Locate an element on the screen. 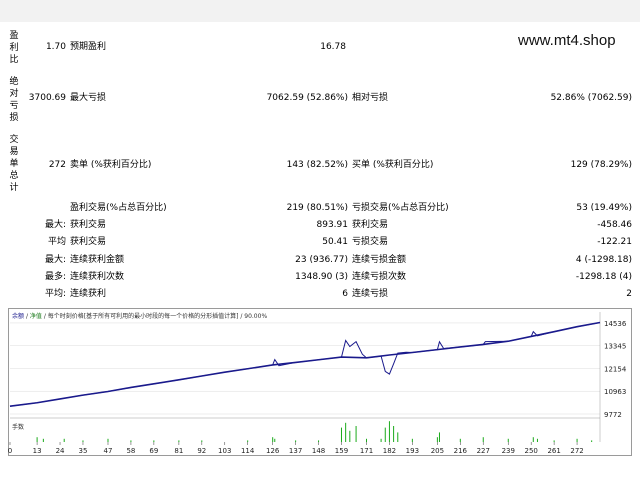 This screenshot has width=640, height=480. x-tick-label: 250 is located at coordinates (531, 451).